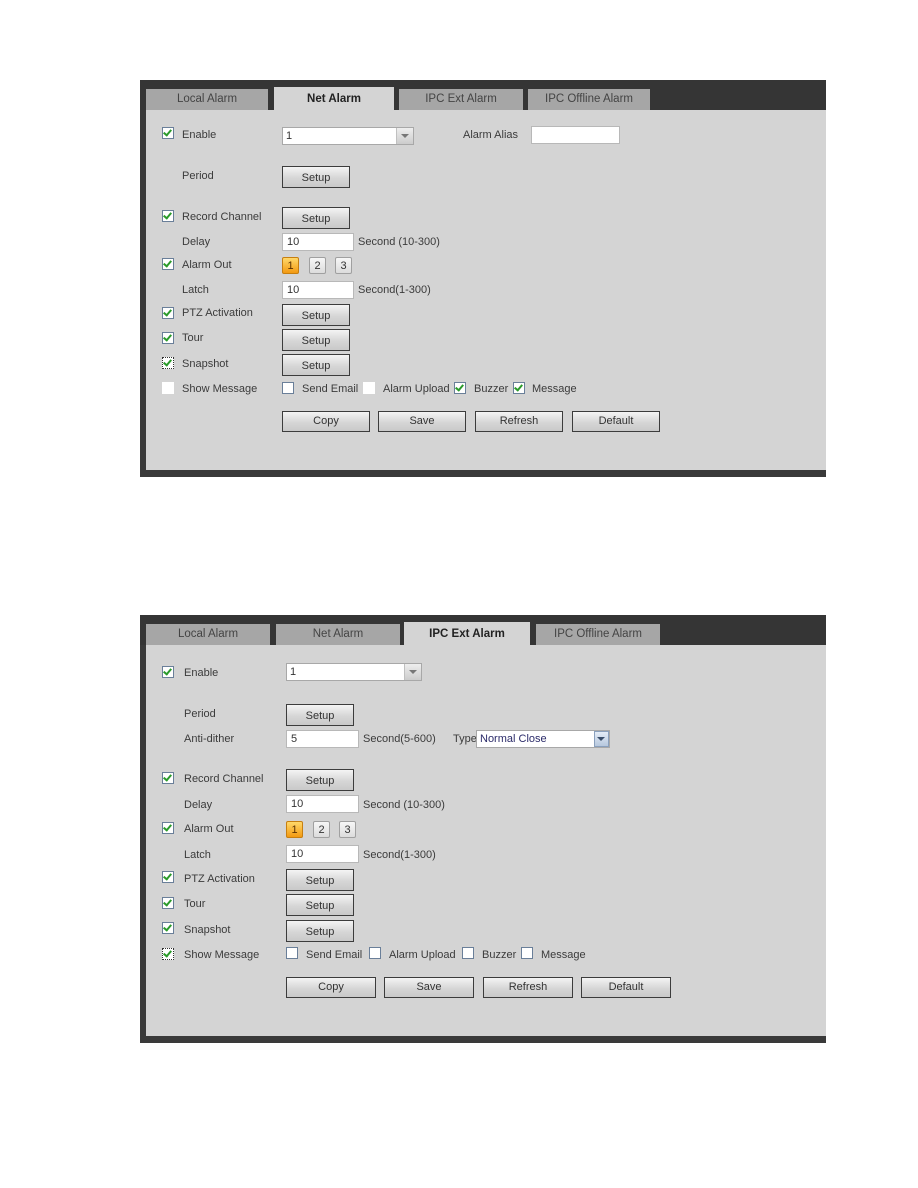 The width and height of the screenshot is (918, 1188). Describe the element at coordinates (195, 290) in the screenshot. I see `latch-label: Latch` at that location.